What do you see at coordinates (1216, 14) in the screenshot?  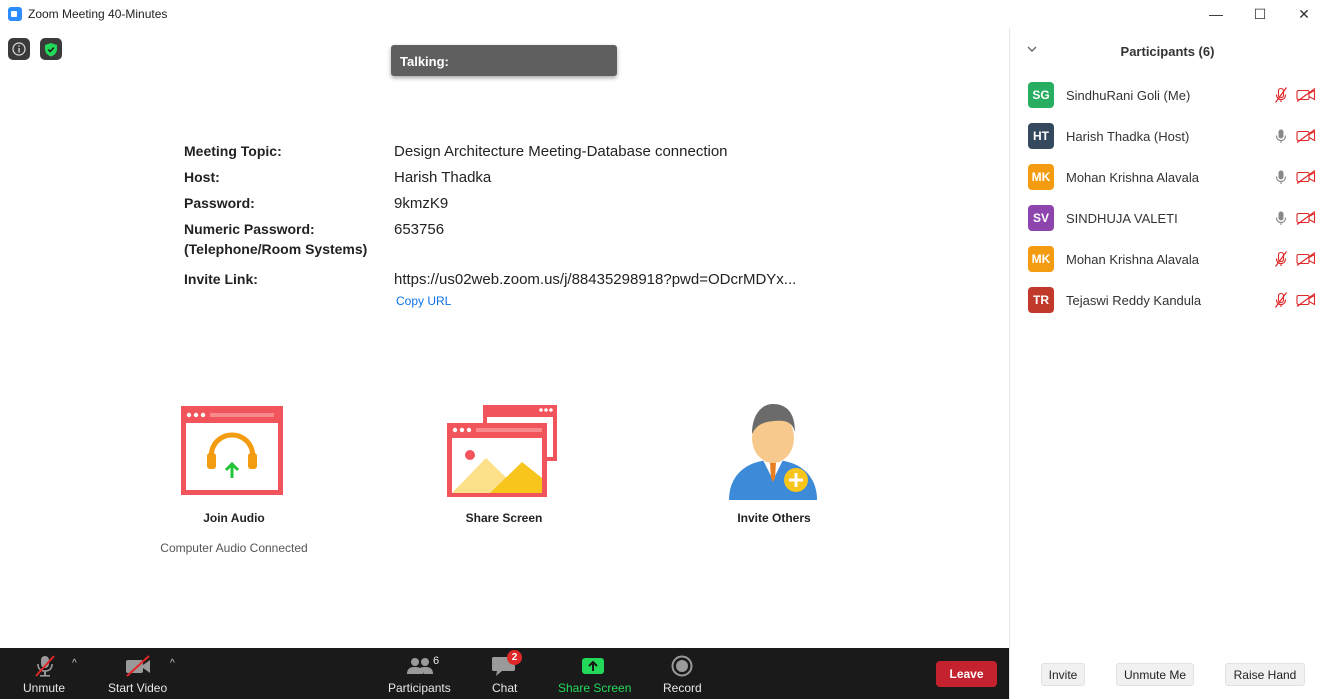 I see `minimize-button: —` at bounding box center [1216, 14].